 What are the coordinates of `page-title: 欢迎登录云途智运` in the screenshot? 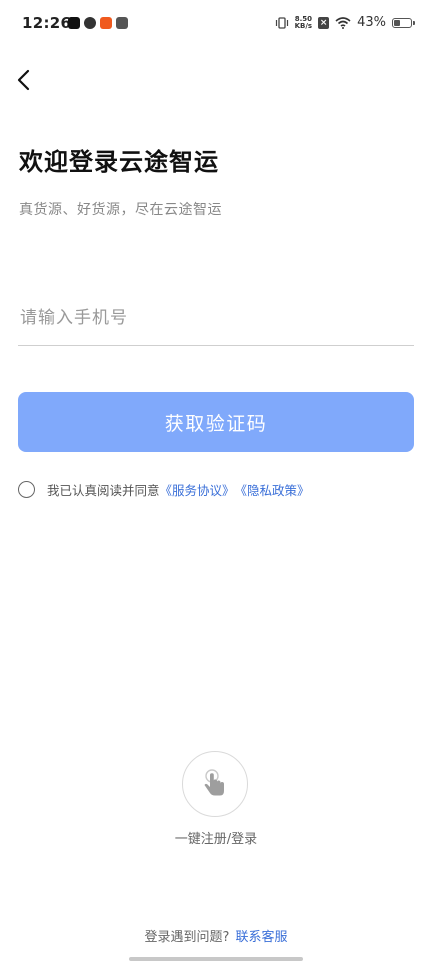 It's located at (119, 162).